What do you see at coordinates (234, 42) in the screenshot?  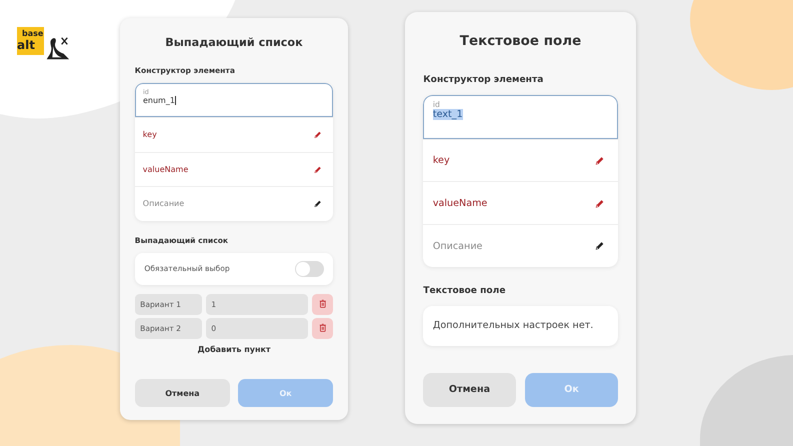 I see `dialog-title: Выпадающий список` at bounding box center [234, 42].